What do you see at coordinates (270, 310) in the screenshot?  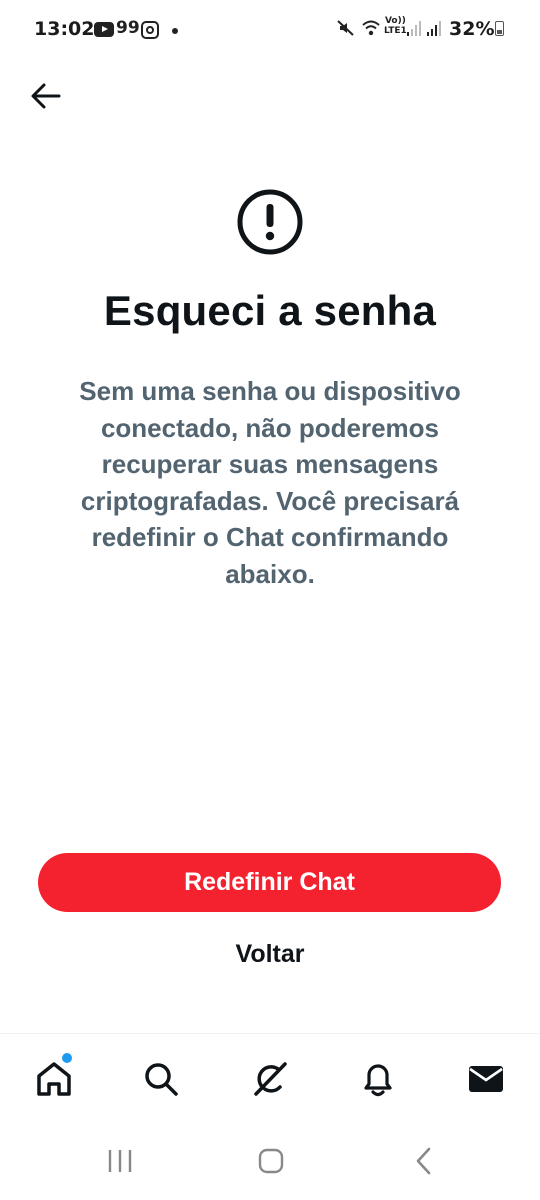 I see `page-title: Esqueci a senha` at bounding box center [270, 310].